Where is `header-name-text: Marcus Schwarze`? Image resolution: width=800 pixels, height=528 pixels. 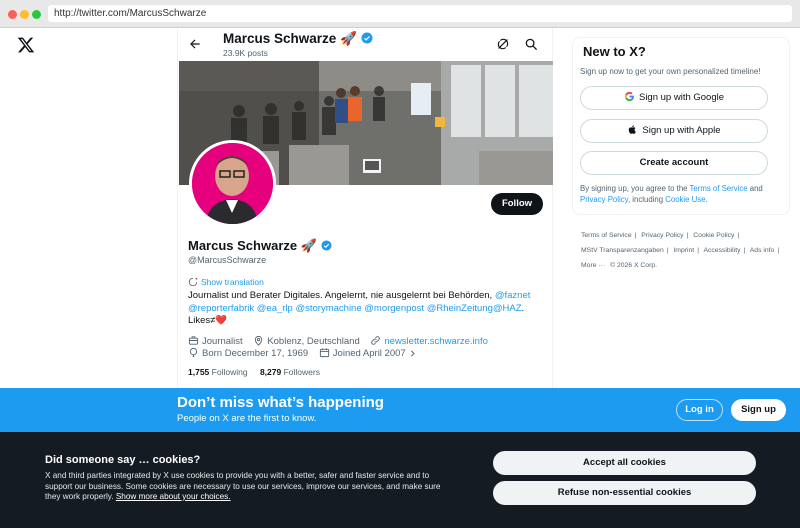 header-name-text: Marcus Schwarze is located at coordinates (280, 38).